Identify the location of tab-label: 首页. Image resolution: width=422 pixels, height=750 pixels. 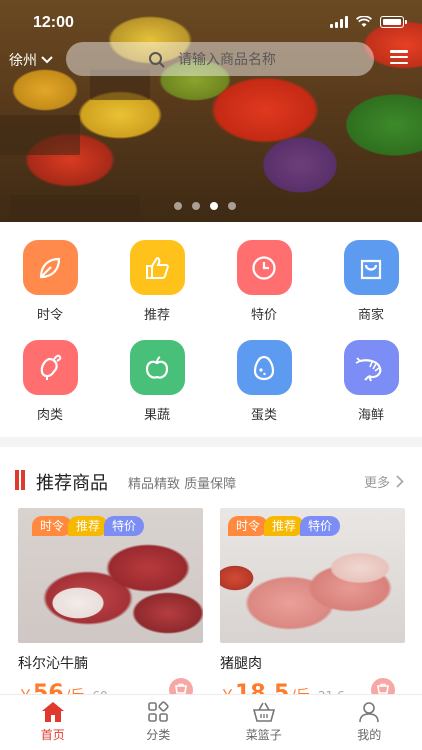
(52, 735).